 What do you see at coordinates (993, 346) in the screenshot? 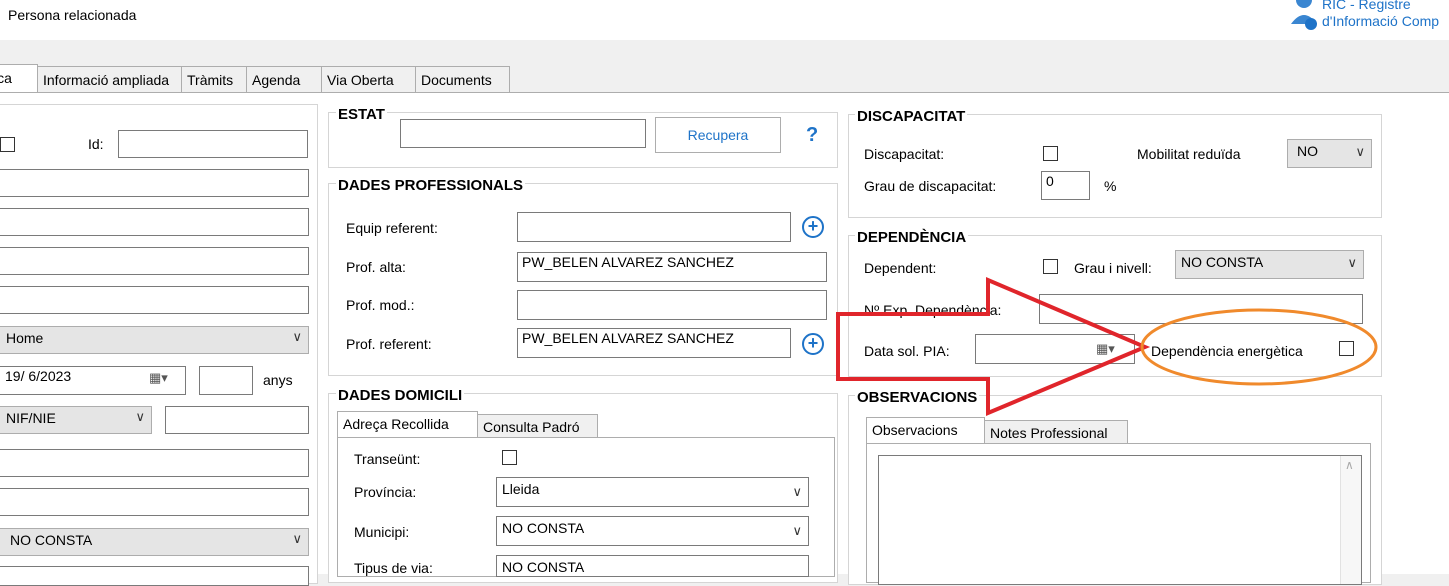
I see `red-arrow-annotation` at bounding box center [993, 346].